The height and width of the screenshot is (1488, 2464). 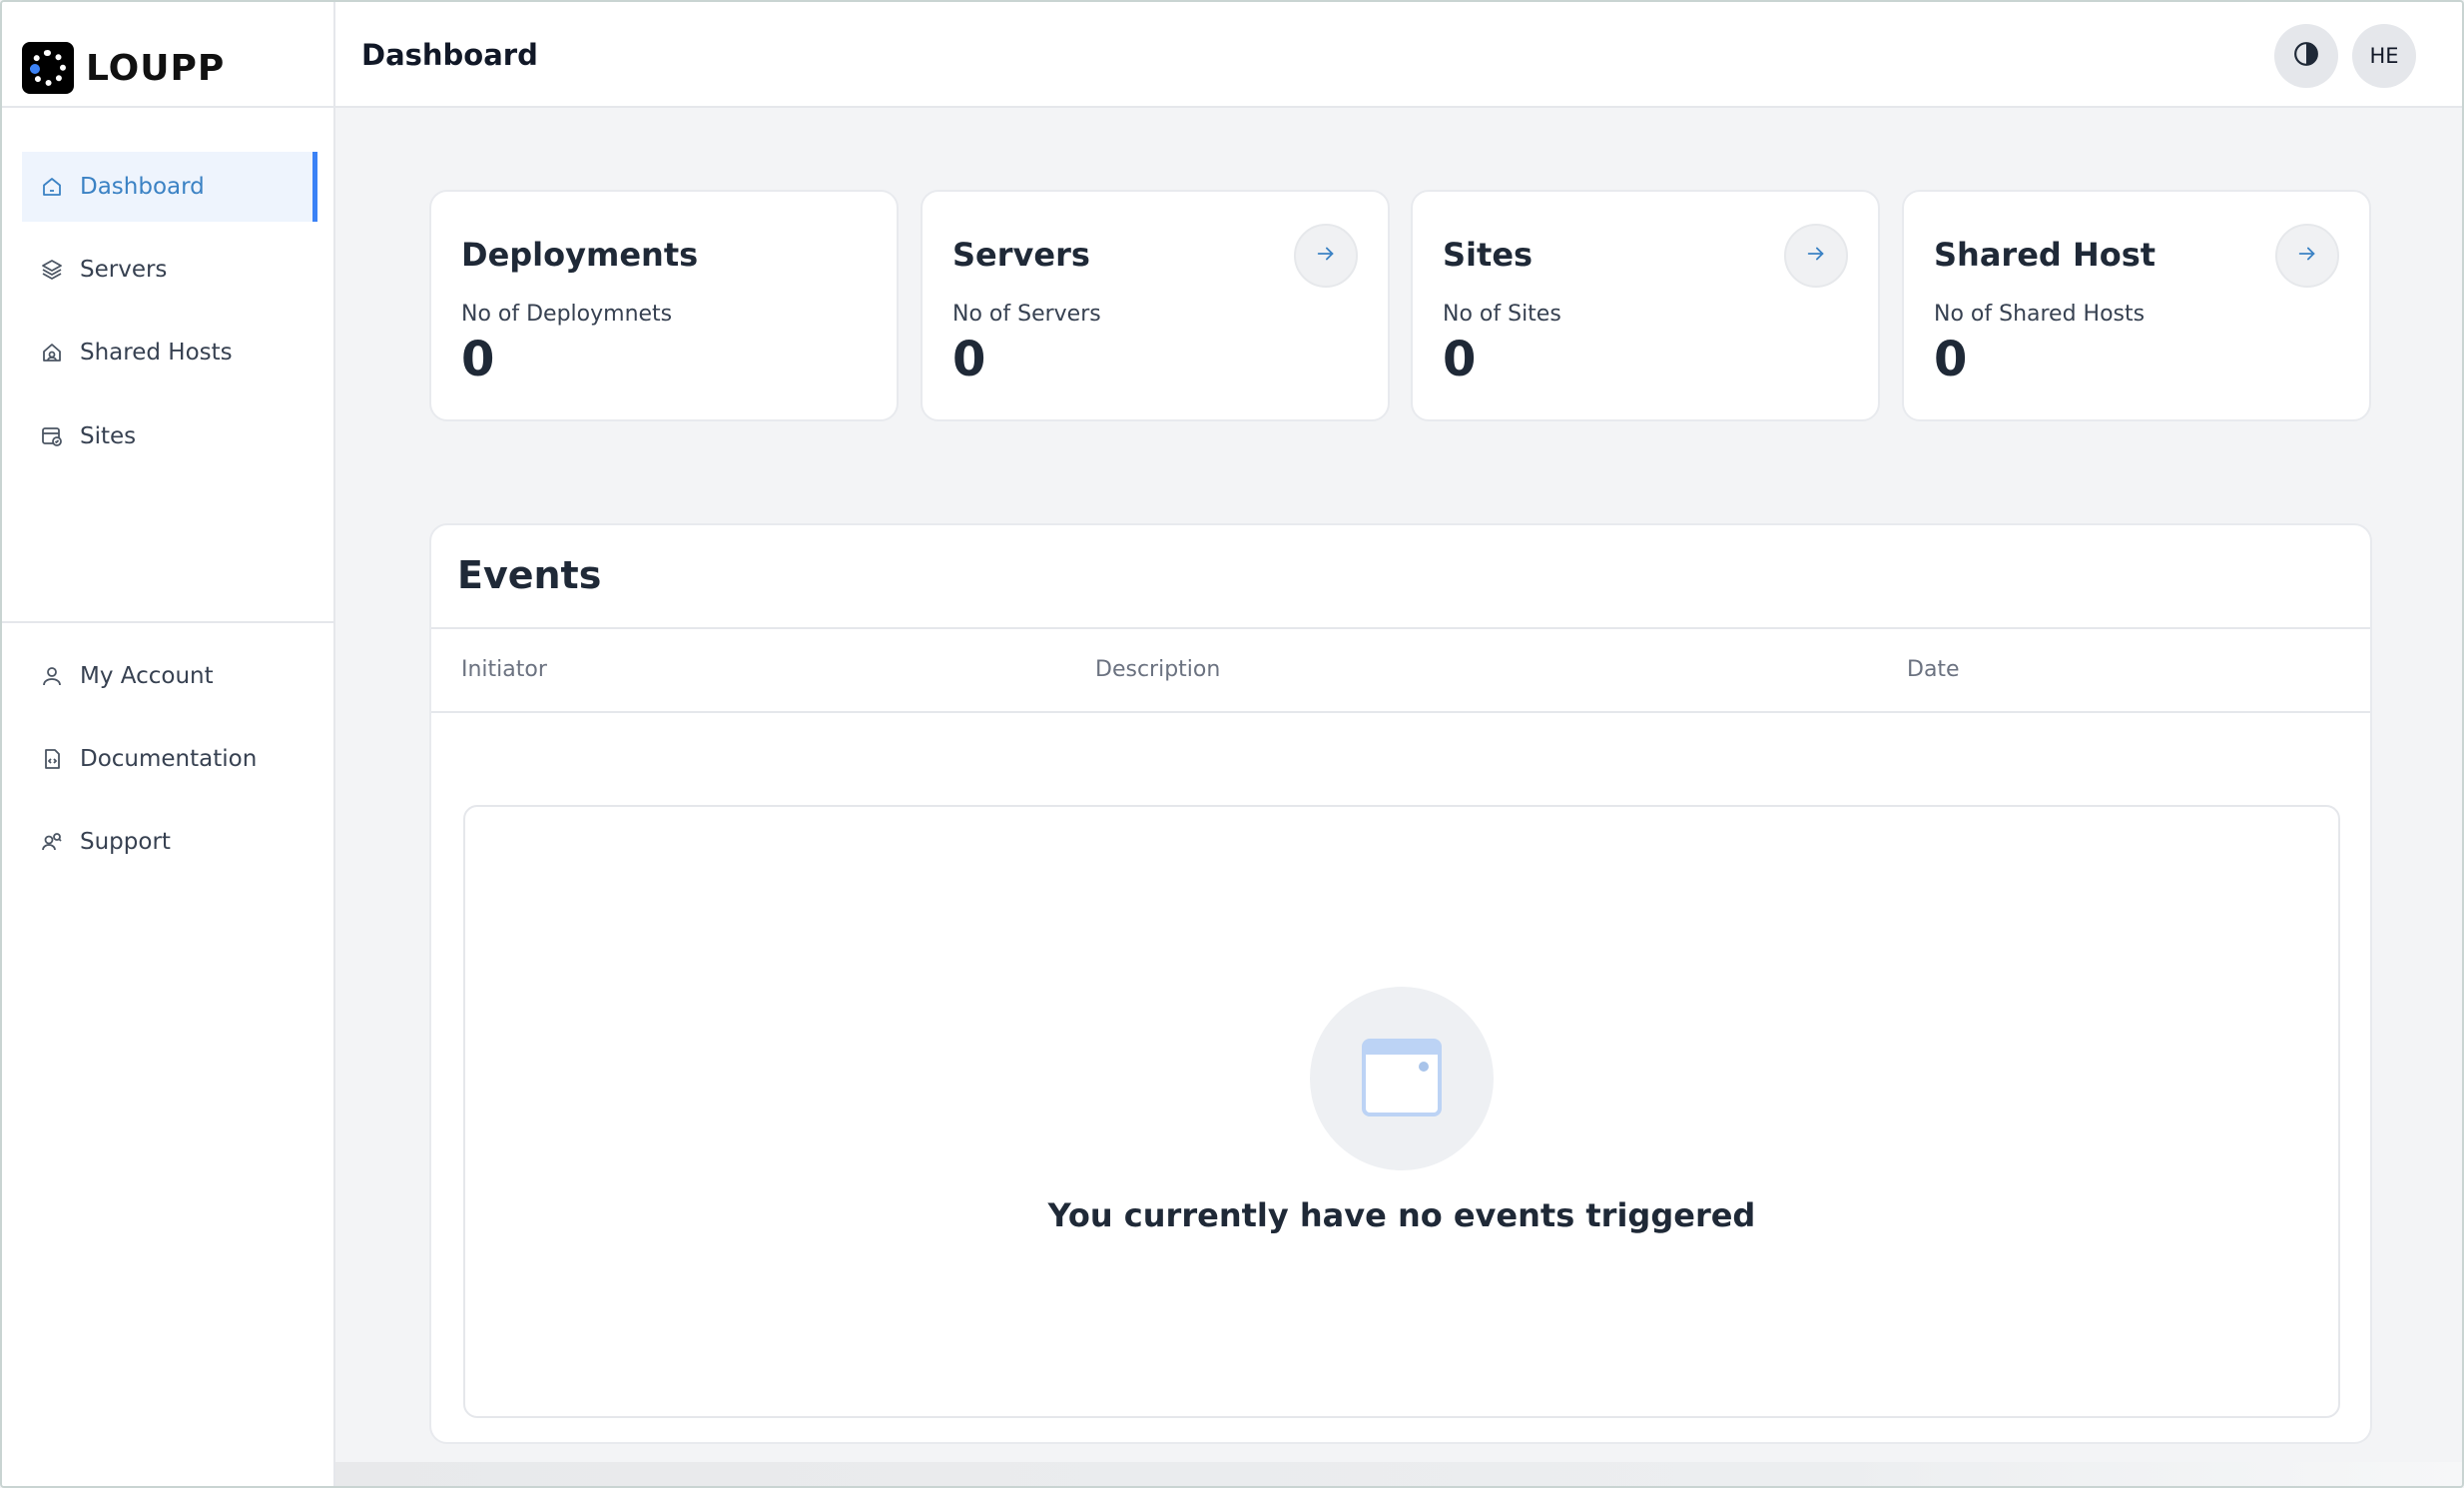 I want to click on servers-arrow-button, so click(x=1326, y=256).